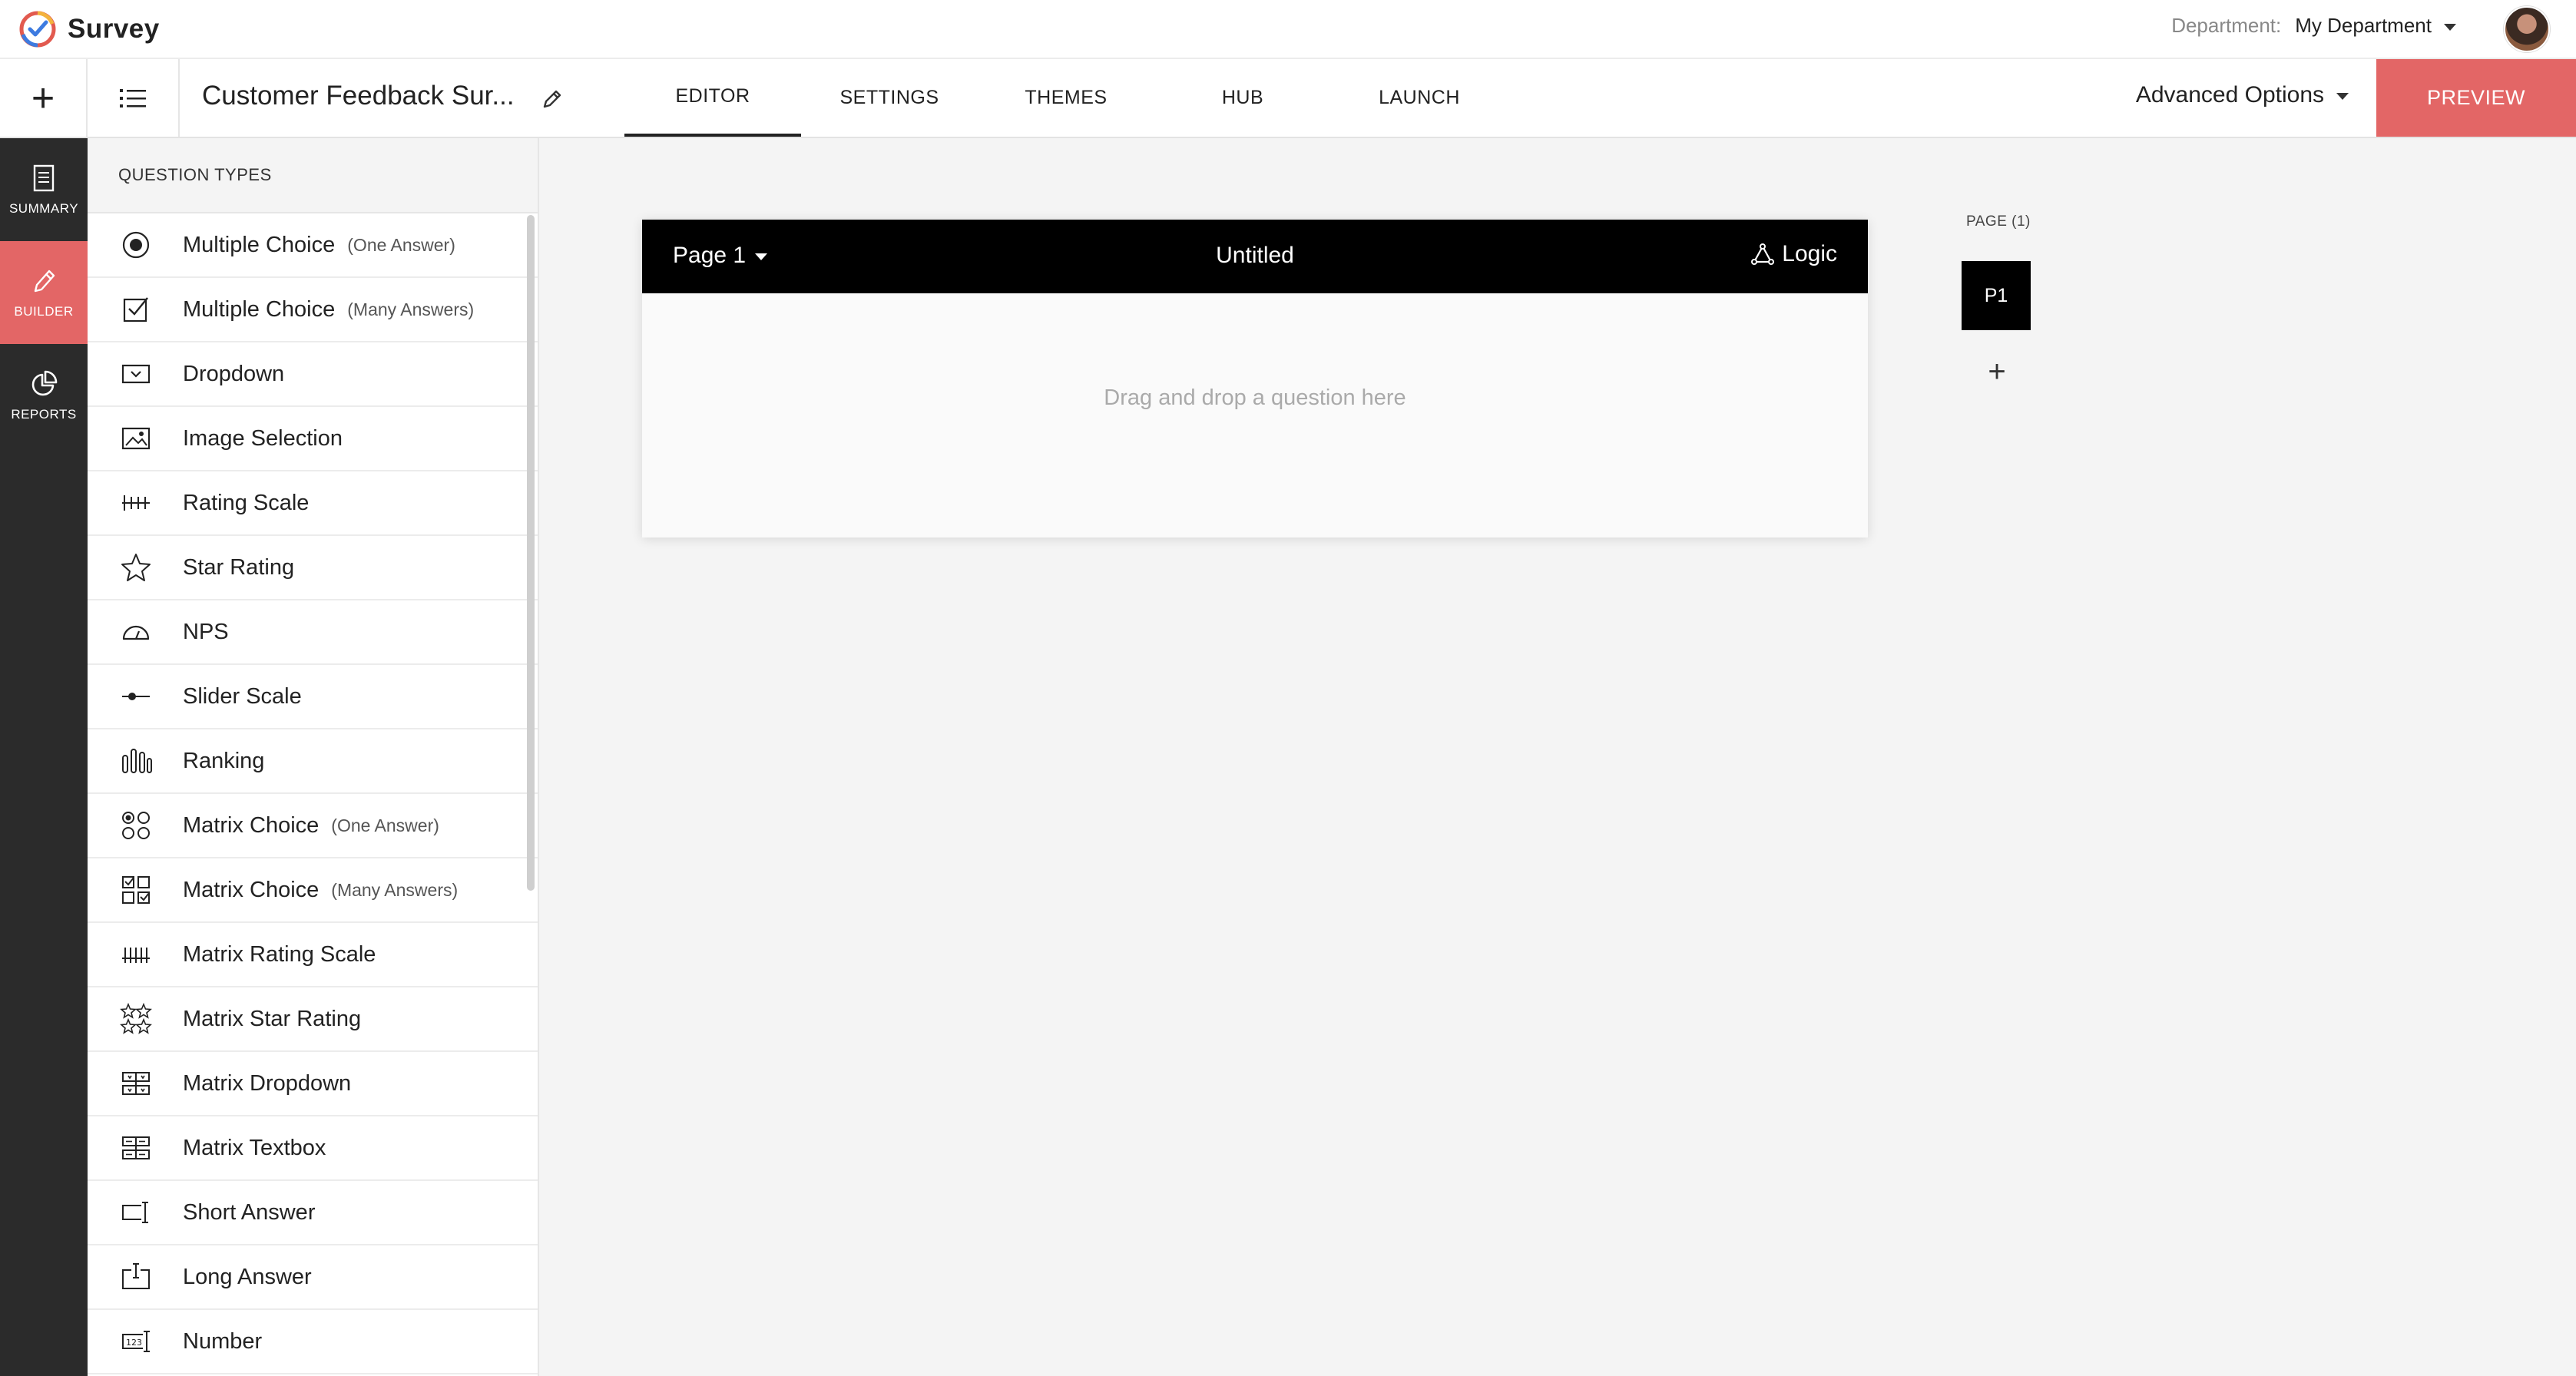  What do you see at coordinates (1288, 30) in the screenshot?
I see `top-bar: Survey Department: My Department` at bounding box center [1288, 30].